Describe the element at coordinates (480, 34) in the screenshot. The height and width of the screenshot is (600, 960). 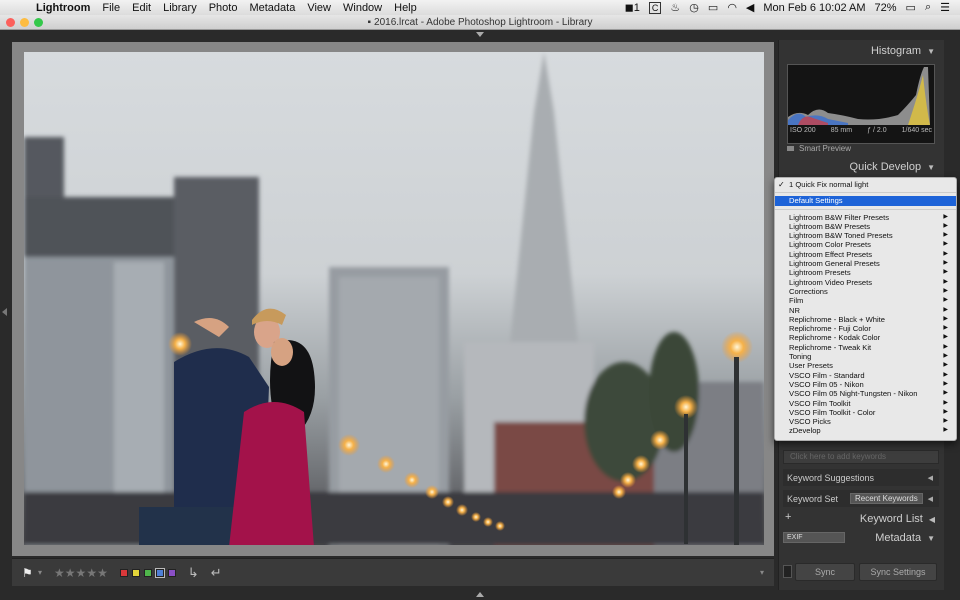
I see `top-panel-toggle-icon` at that location.